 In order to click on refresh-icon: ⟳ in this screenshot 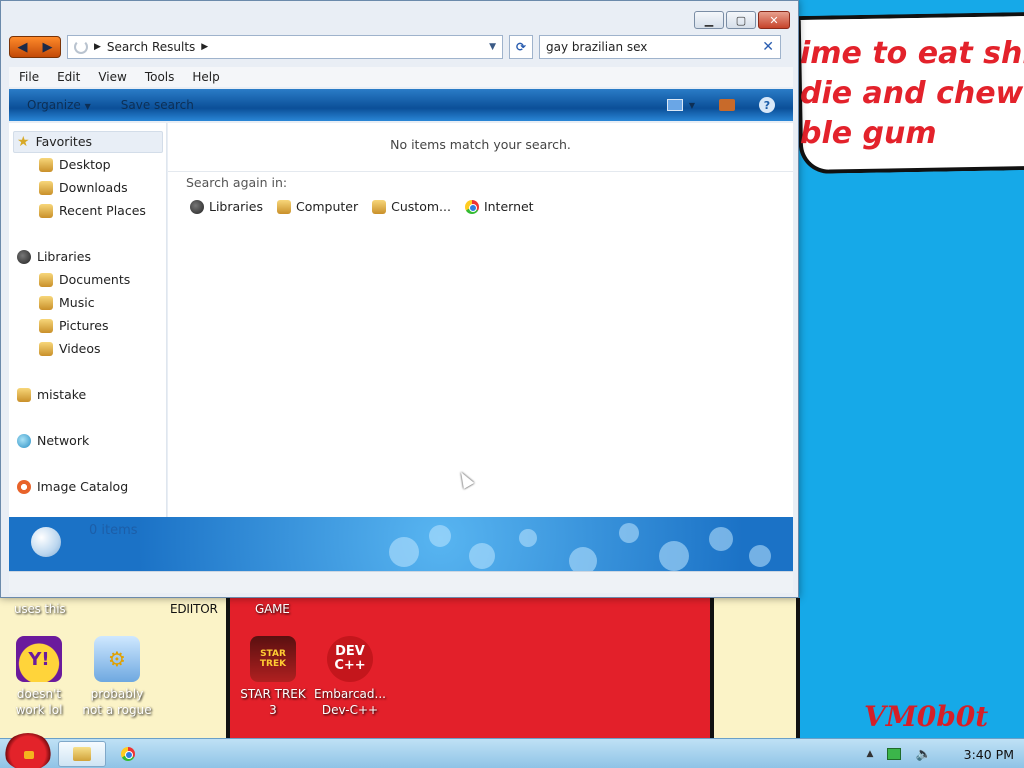, I will do `click(521, 47)`.